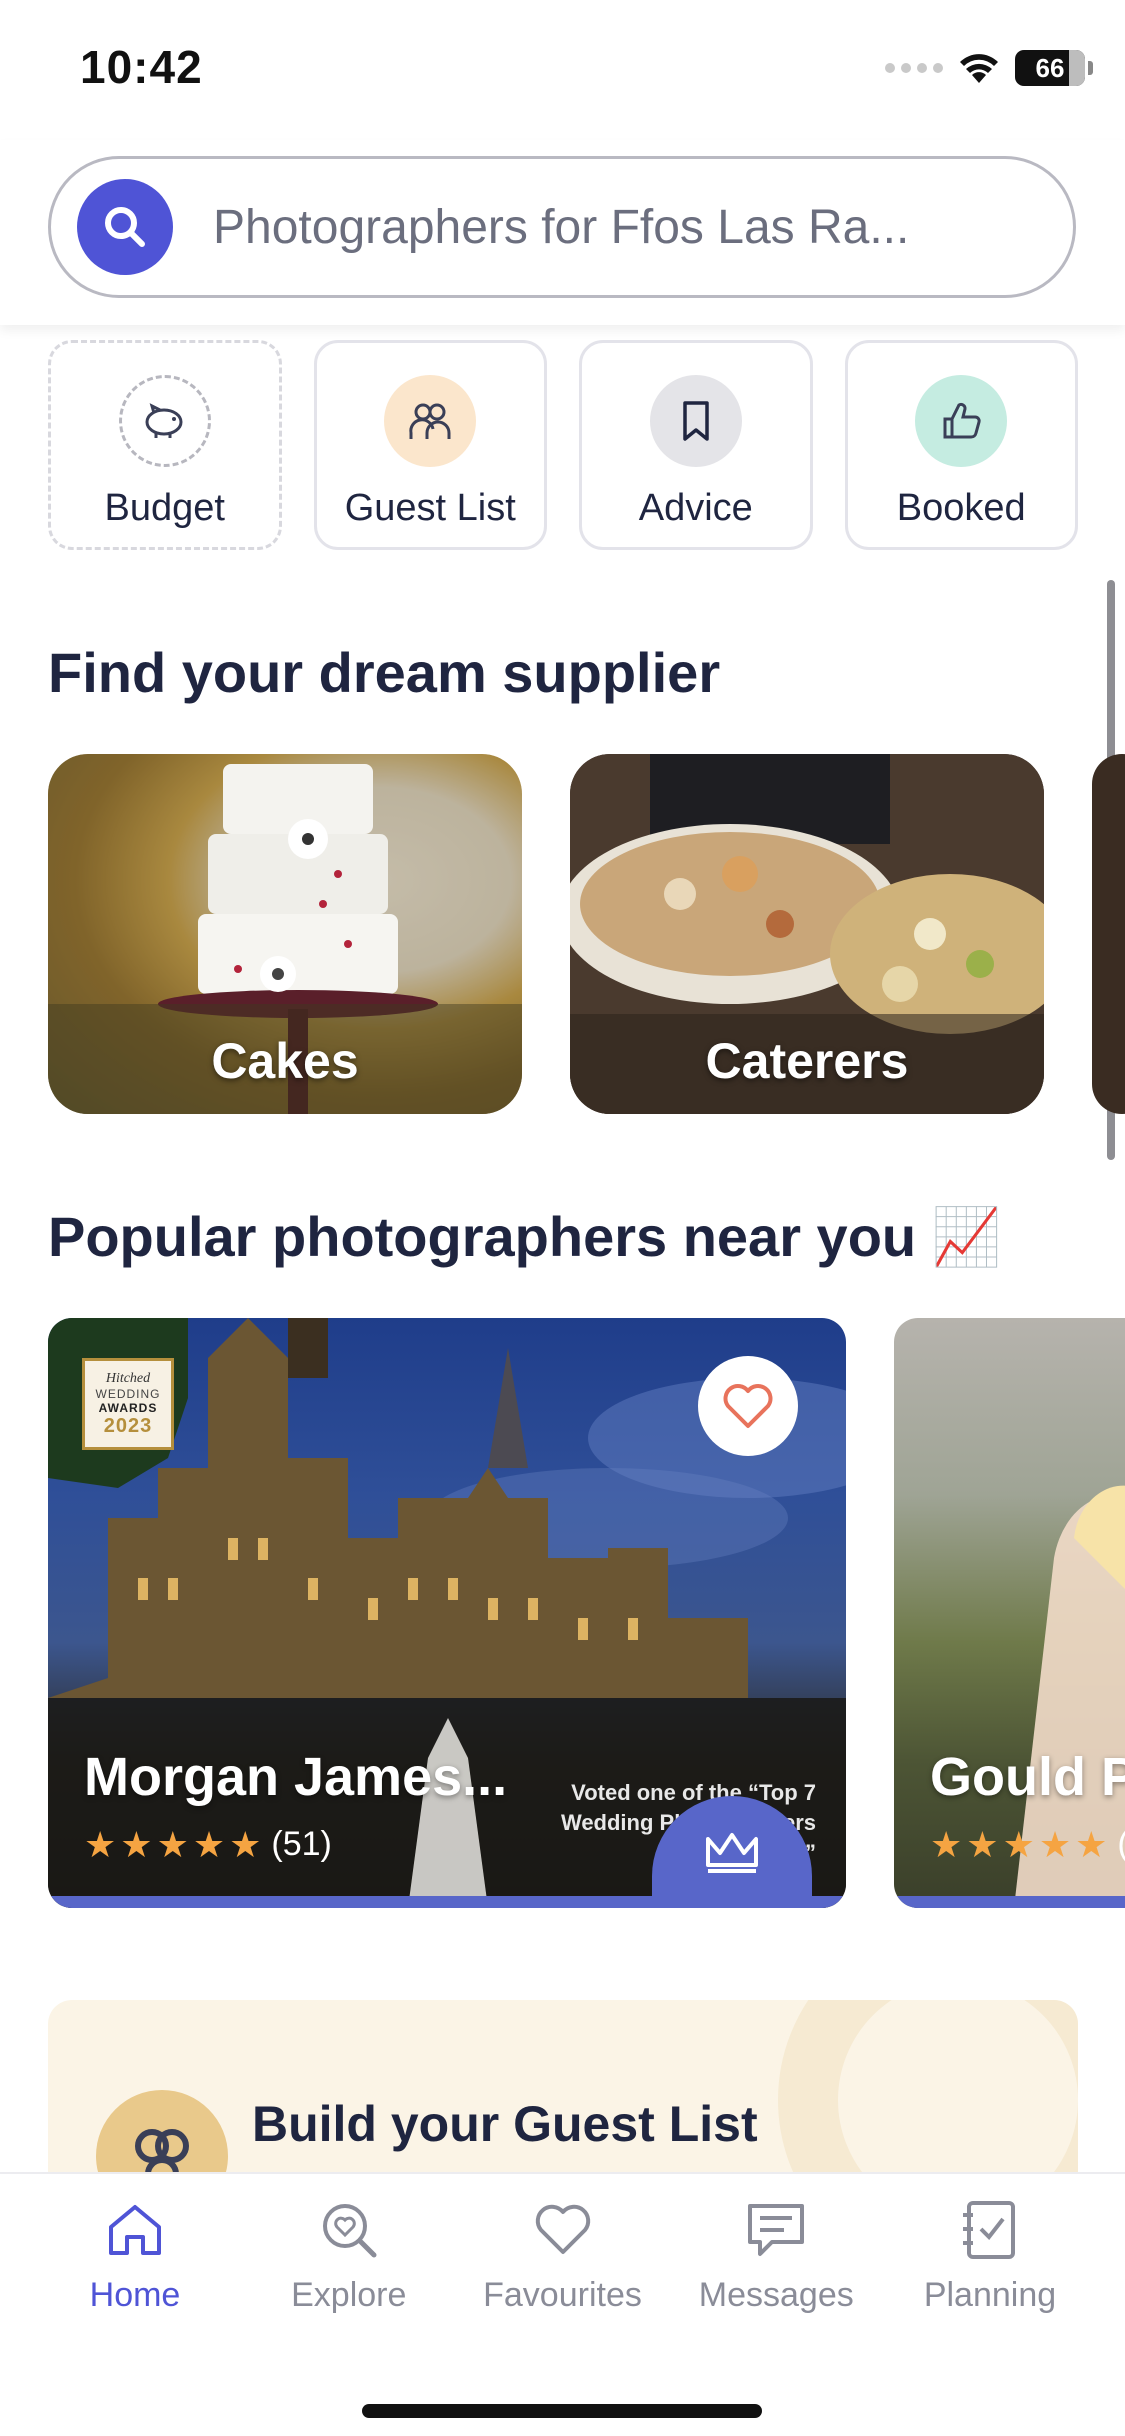 The height and width of the screenshot is (2436, 1125). I want to click on favourite-button, so click(748, 1406).